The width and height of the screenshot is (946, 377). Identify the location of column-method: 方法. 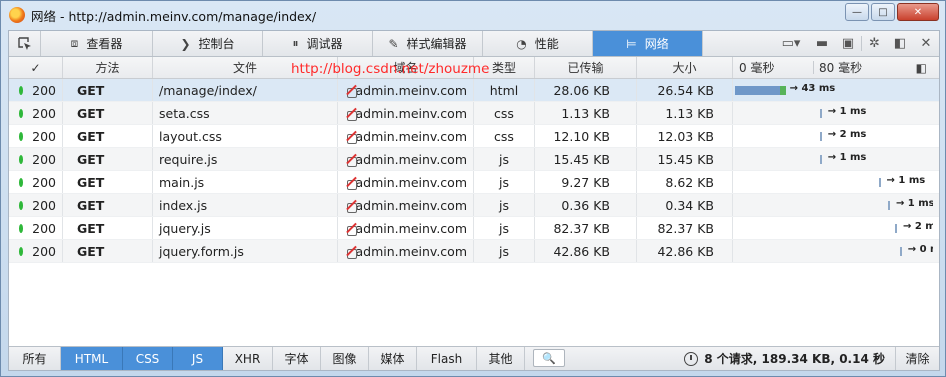
(108, 67).